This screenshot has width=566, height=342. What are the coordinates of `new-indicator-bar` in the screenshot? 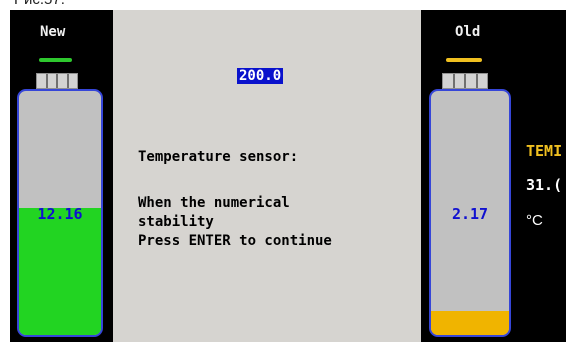 It's located at (55, 60).